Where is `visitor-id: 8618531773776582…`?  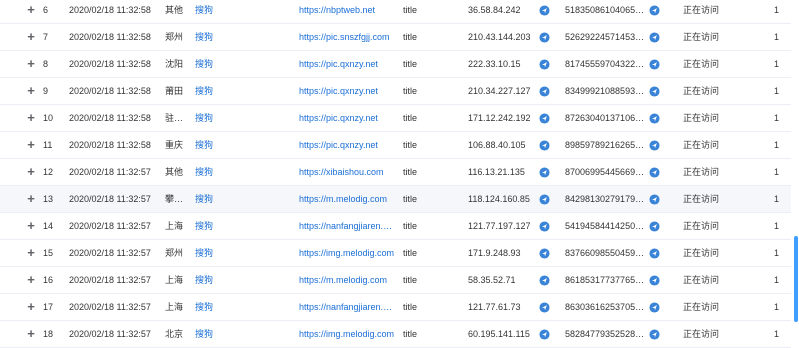 visitor-id: 8618531773776582… is located at coordinates (606, 280).